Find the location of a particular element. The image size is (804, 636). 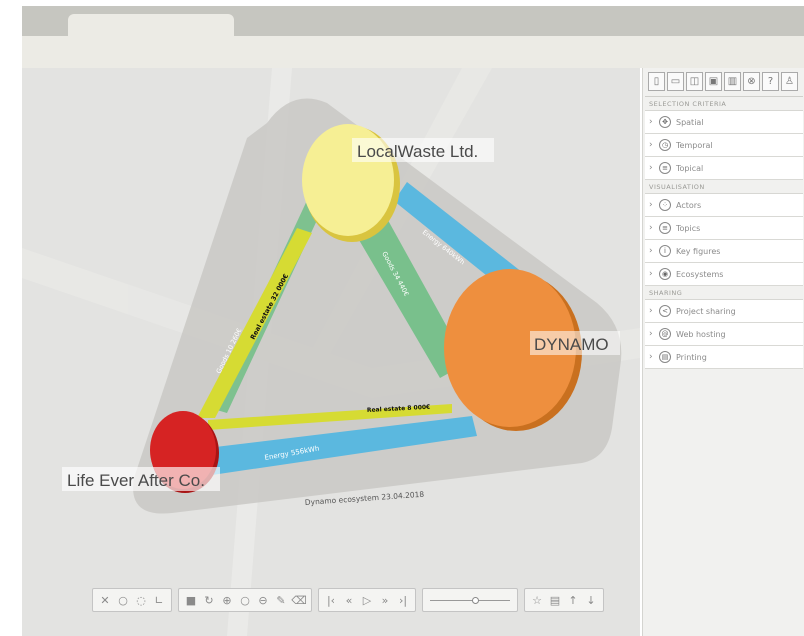

timeline-track is located at coordinates (470, 600).